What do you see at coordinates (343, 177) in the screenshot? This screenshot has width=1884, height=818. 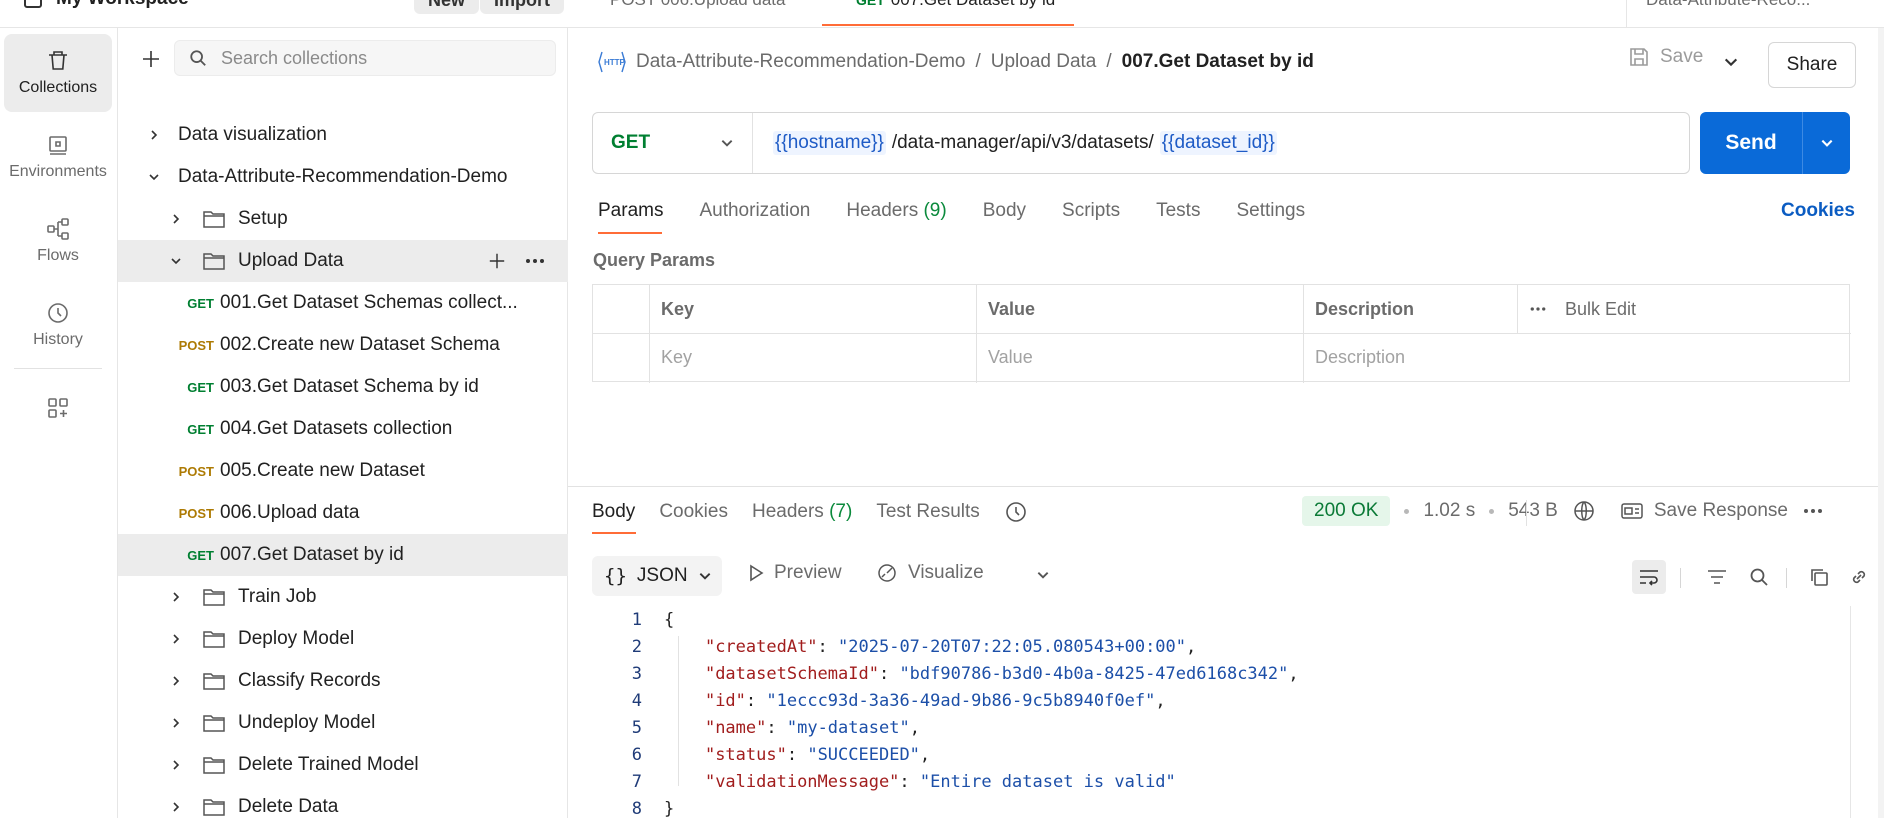 I see `tree-item-collection-dar-demo: Data-Attribute-Recommendation-Demo` at bounding box center [343, 177].